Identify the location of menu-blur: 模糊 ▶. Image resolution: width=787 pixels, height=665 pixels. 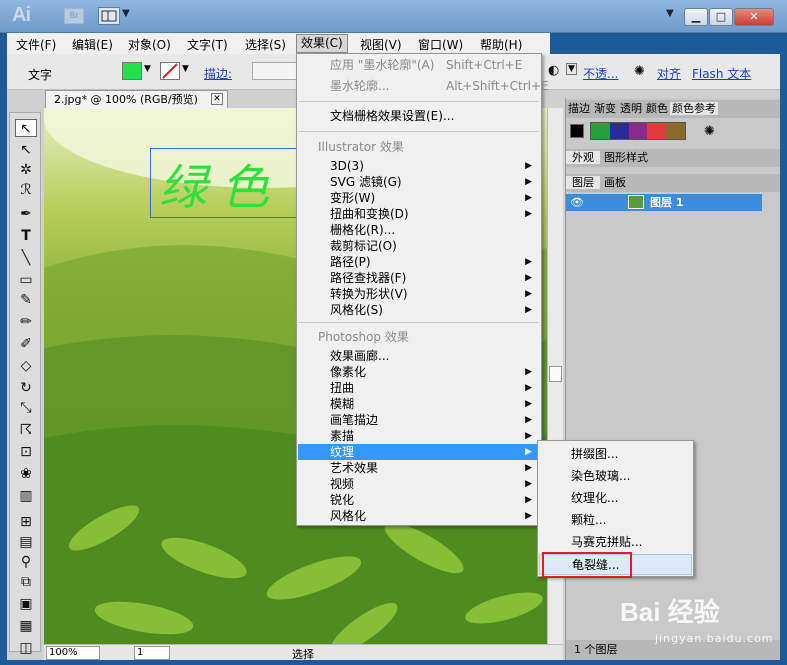
(419, 404).